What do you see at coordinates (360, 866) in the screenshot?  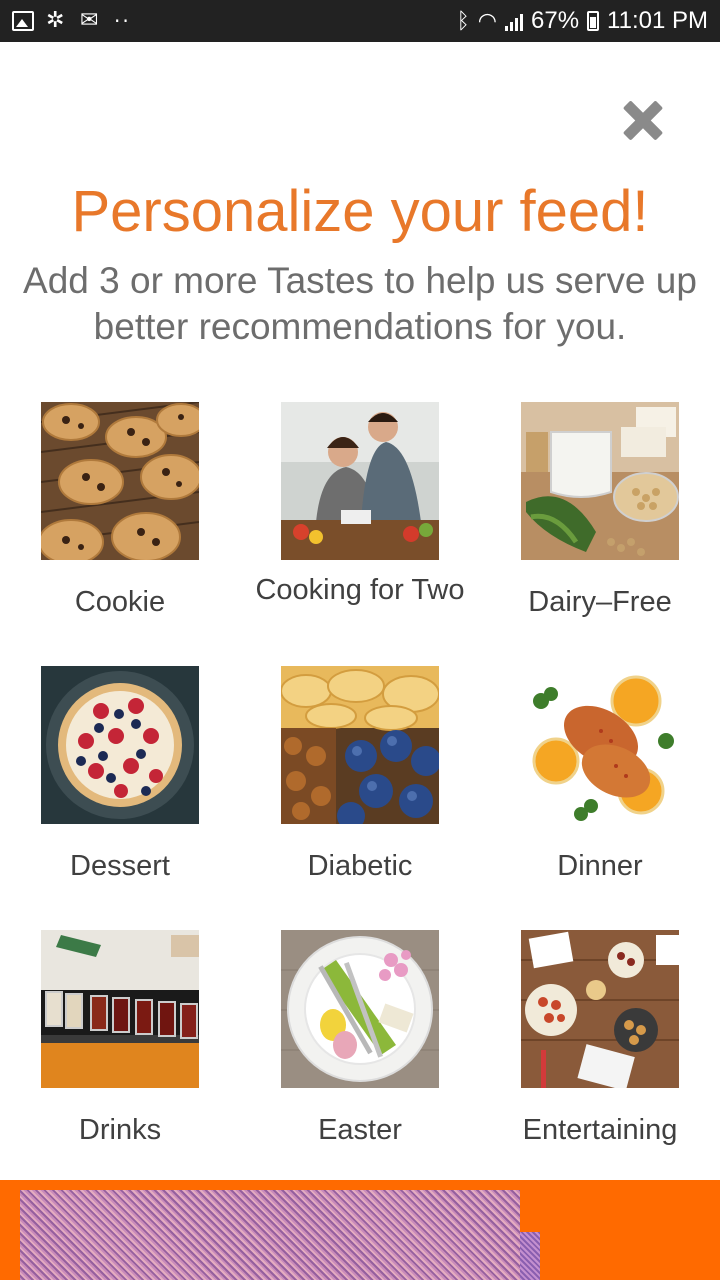 I see `taste-label: Diabetic` at bounding box center [360, 866].